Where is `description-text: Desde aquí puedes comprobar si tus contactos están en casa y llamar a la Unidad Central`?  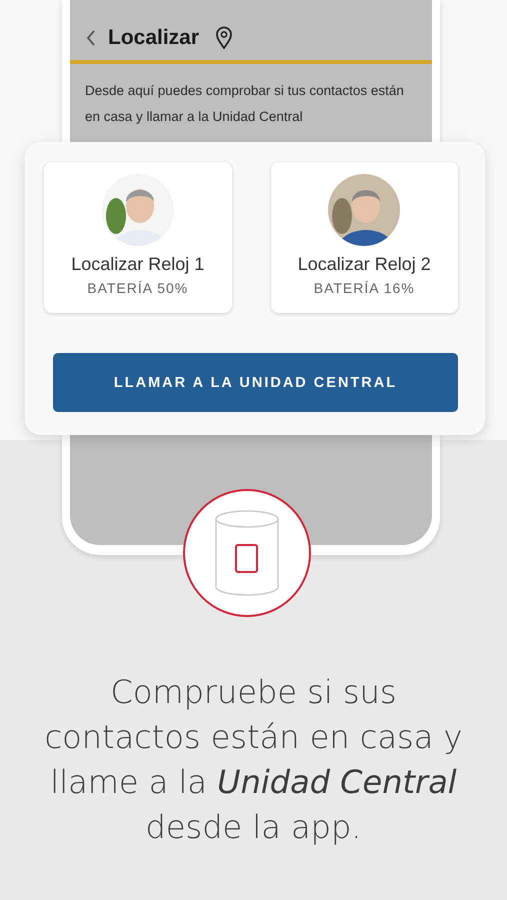
description-text: Desde aquí puedes comprobar si tus contactos están en casa y llamar a la Unidad Central is located at coordinates (245, 104).